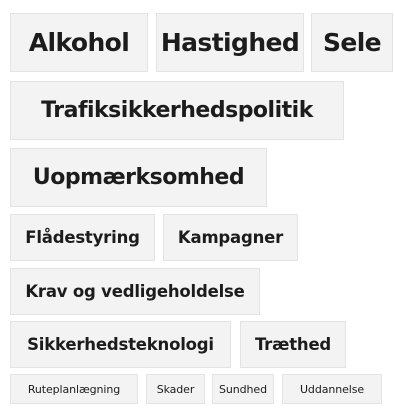 The height and width of the screenshot is (414, 395). Describe the element at coordinates (230, 42) in the screenshot. I see `tag-hastighed: Hastighed` at that location.